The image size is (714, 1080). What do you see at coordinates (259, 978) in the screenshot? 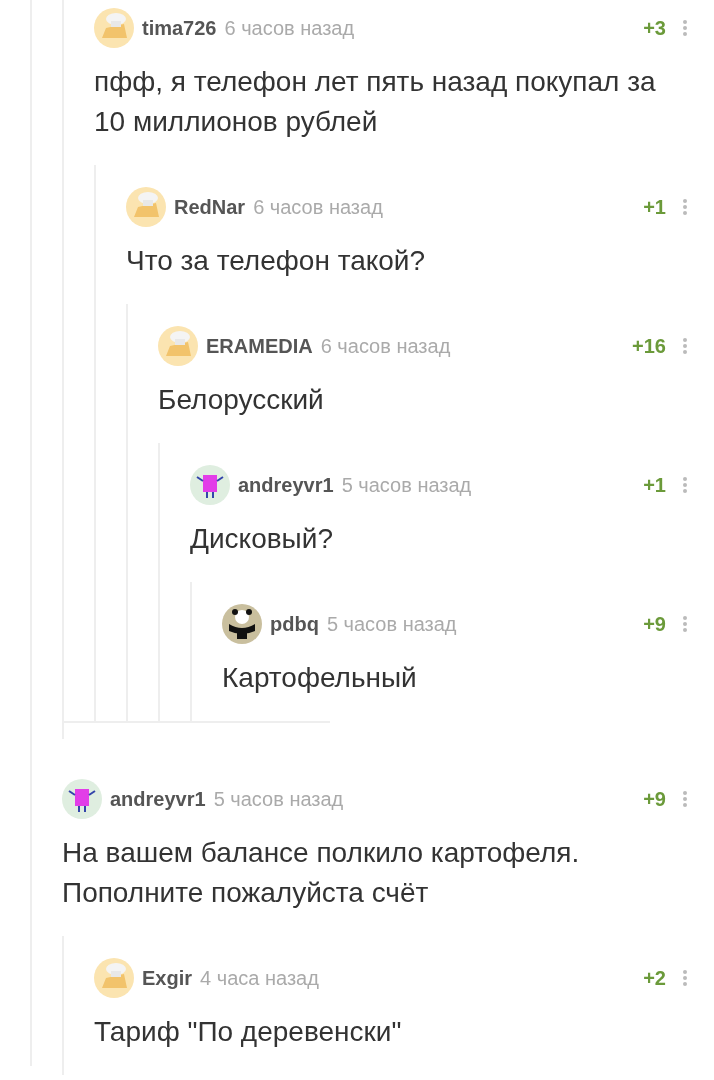
I see `timestamp: 4 часа назад` at bounding box center [259, 978].